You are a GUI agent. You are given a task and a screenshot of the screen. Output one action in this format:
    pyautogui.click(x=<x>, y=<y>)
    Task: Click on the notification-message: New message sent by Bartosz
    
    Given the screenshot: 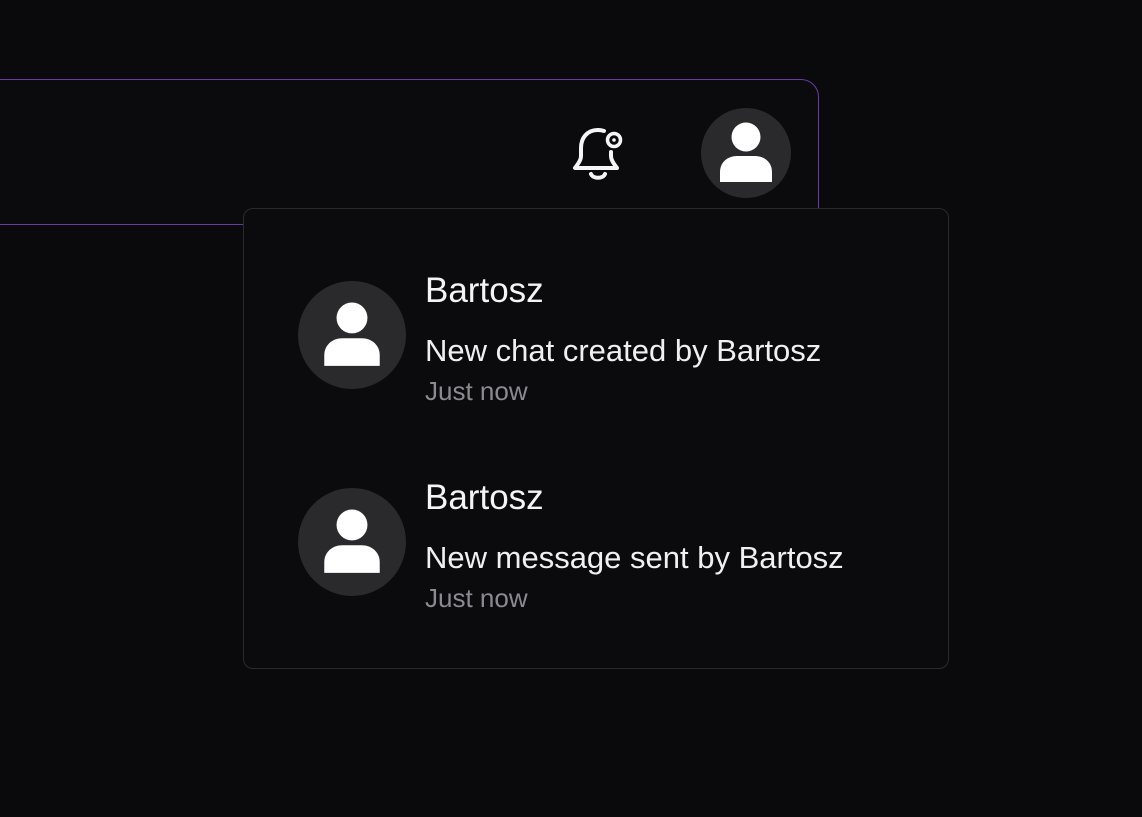 What is the action you would take?
    pyautogui.click(x=634, y=557)
    